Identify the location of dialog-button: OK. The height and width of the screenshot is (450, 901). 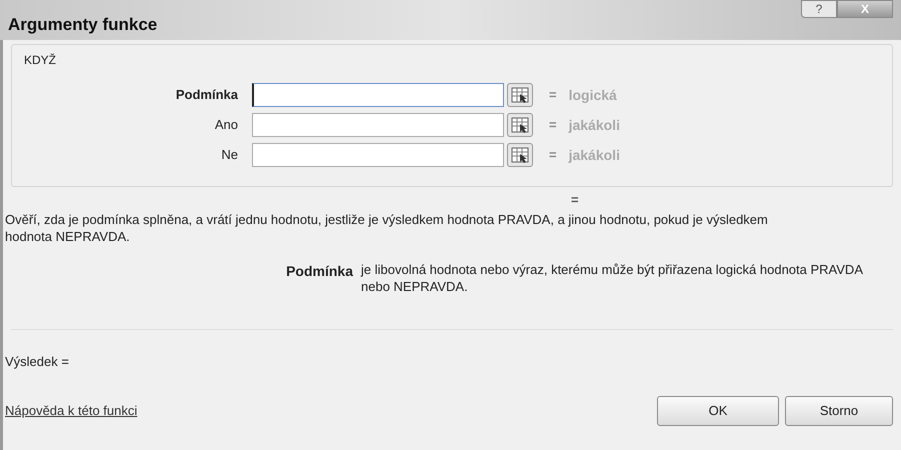
(718, 411).